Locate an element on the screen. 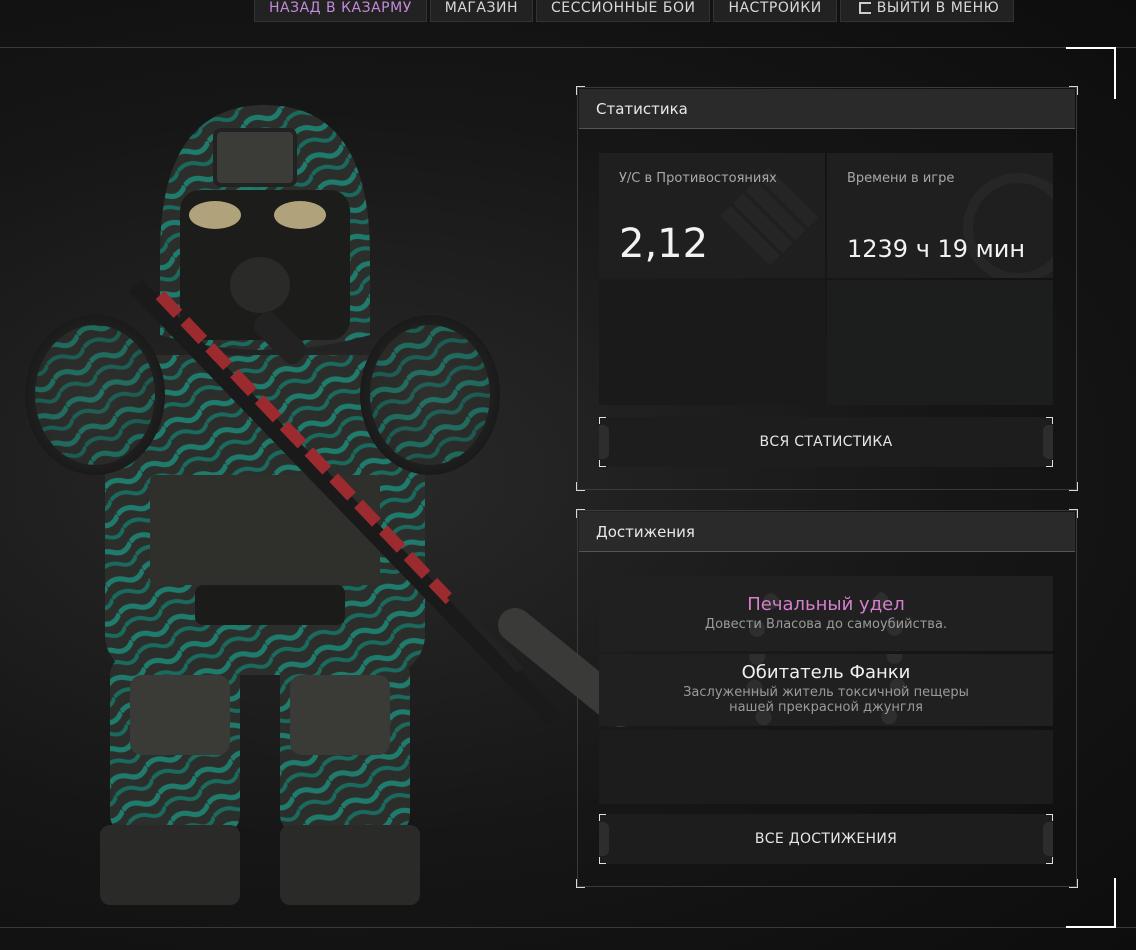 This screenshot has width=1136, height=950. tab-shop: МАГАЗИН is located at coordinates (481, 11).